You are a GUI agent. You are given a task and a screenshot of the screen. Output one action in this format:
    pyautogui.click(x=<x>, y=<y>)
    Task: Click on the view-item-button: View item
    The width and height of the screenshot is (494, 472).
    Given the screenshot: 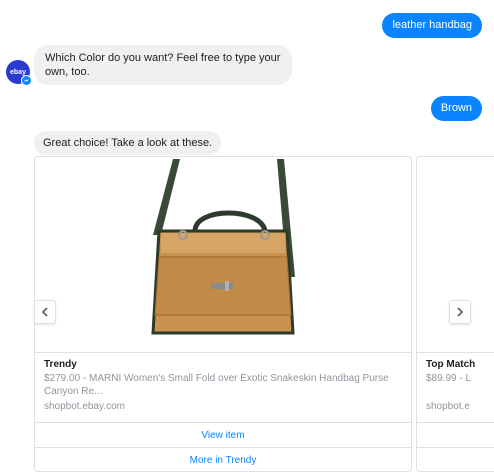 What is the action you would take?
    pyautogui.click(x=223, y=434)
    